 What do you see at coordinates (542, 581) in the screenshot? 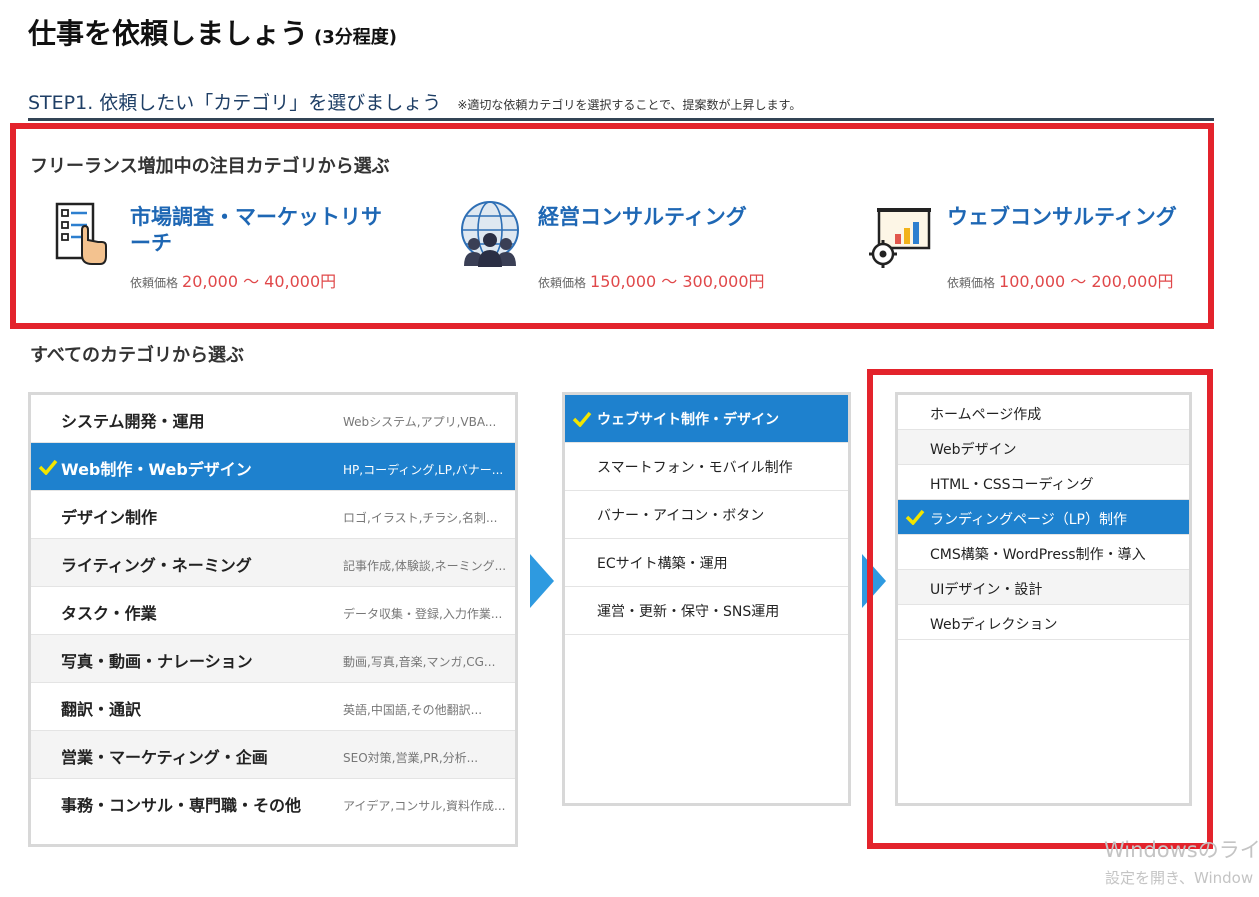
I see `arrow-right-icon` at bounding box center [542, 581].